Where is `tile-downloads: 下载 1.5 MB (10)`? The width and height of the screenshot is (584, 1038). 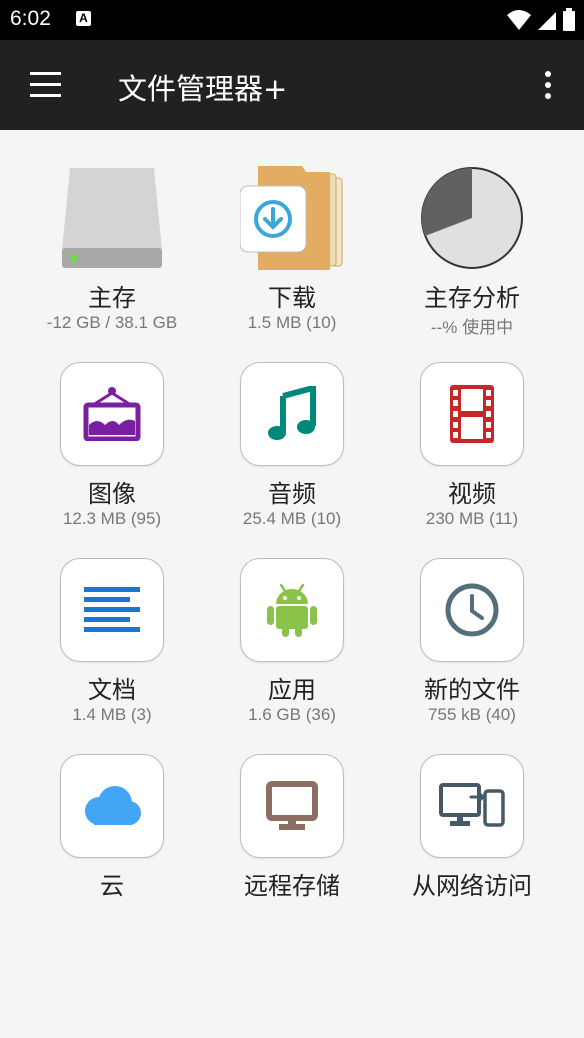
tile-downloads: 下载 1.5 MB (10) is located at coordinates (292, 231).